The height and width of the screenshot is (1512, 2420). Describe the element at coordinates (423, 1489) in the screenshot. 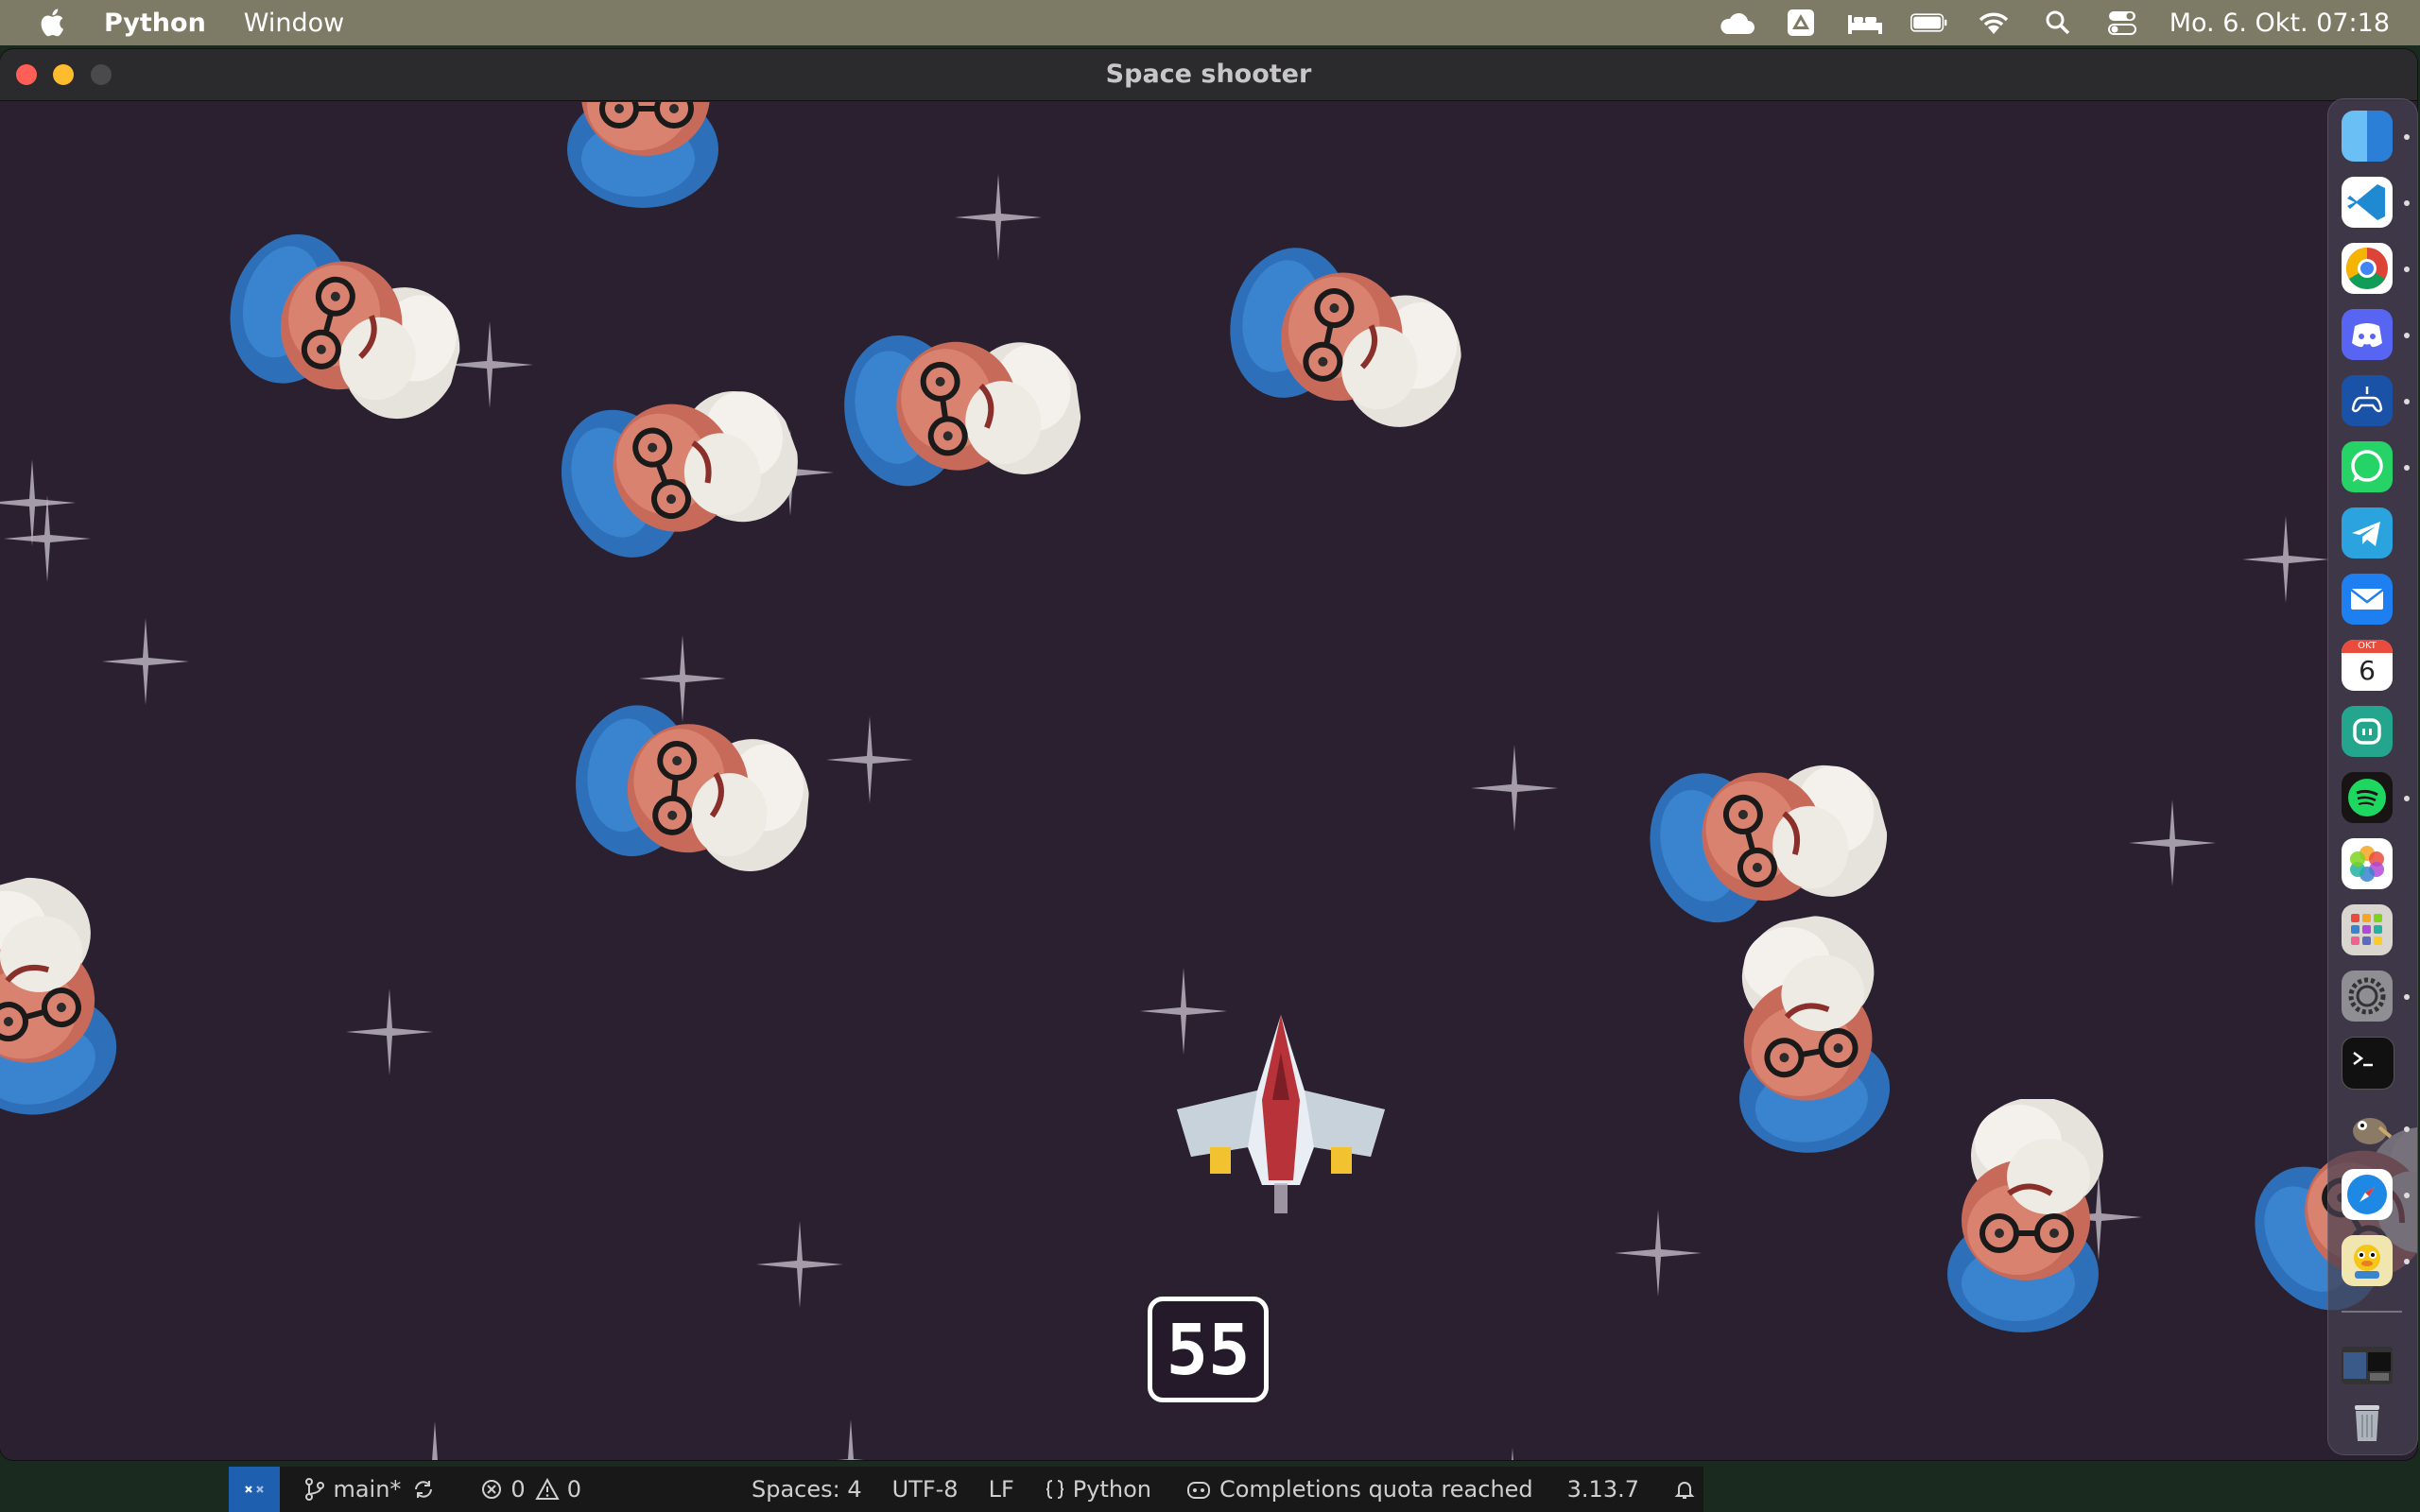

I see `sync-icon` at that location.